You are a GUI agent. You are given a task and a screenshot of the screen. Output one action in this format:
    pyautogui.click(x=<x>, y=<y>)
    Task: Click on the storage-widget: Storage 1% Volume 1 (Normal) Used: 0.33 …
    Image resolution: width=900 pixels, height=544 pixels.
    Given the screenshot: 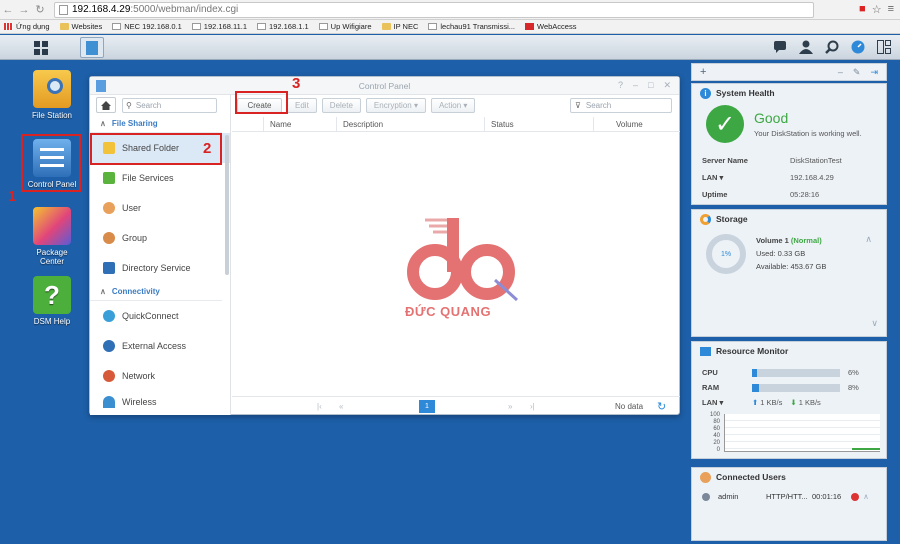 What is the action you would take?
    pyautogui.click(x=789, y=273)
    